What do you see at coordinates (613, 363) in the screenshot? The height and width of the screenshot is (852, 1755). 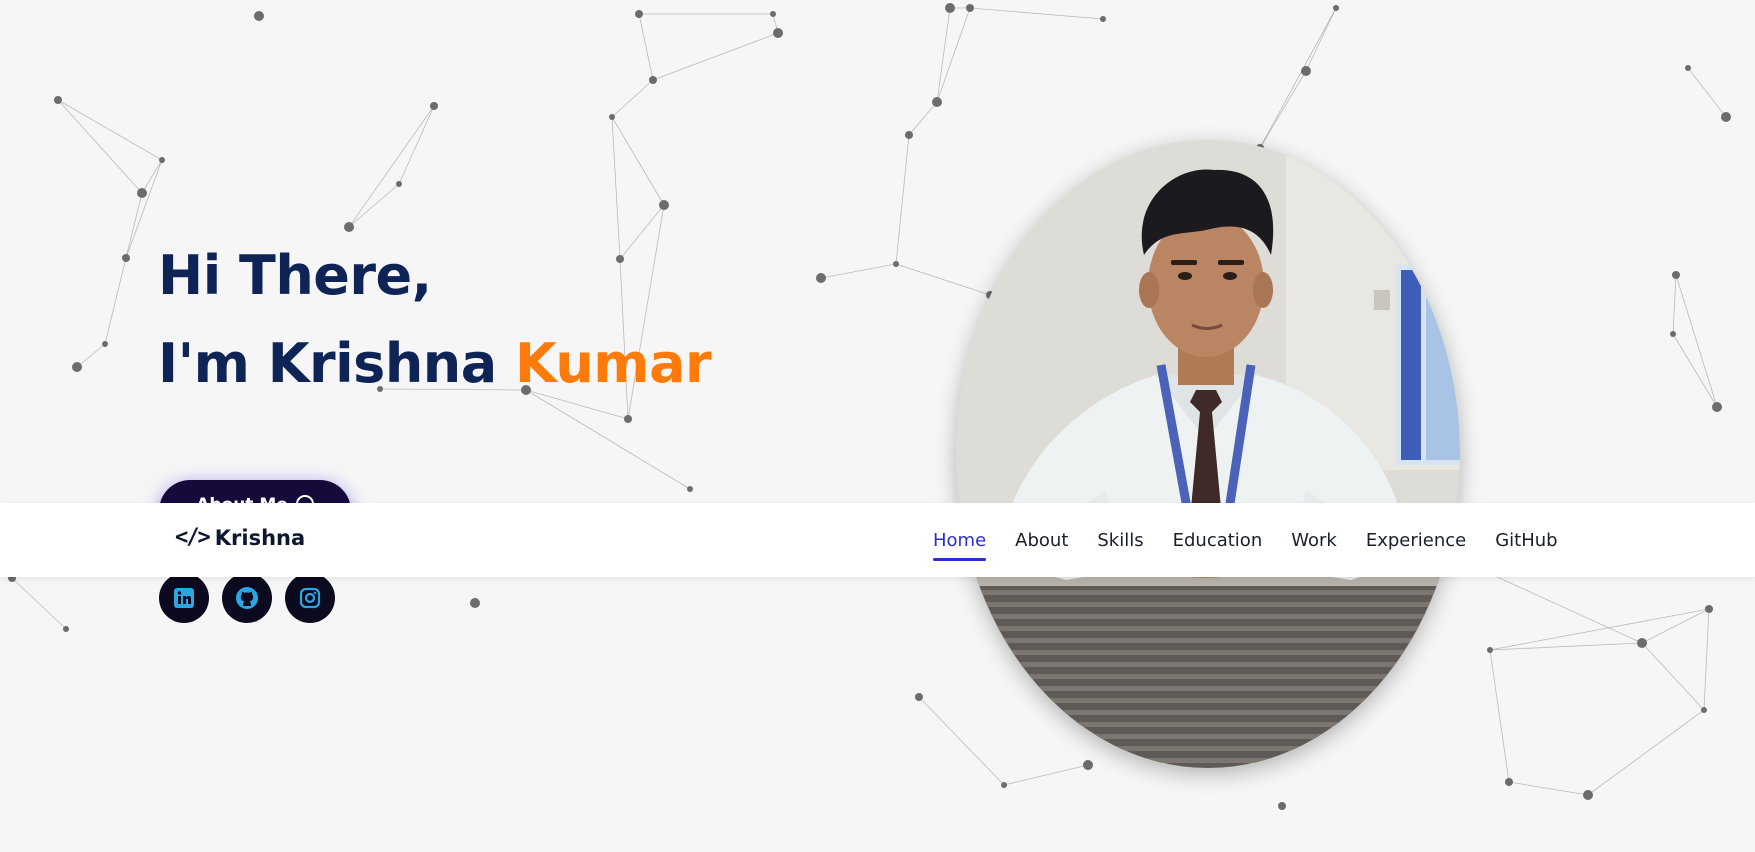 I see `hero-intro-accent: Kumar` at bounding box center [613, 363].